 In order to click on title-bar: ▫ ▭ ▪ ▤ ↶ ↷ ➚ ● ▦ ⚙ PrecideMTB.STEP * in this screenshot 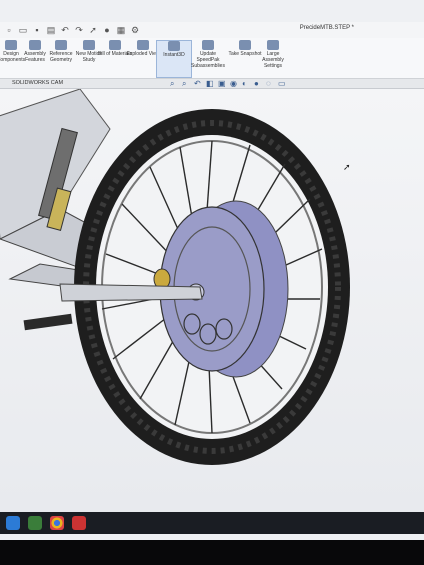, I will do `click(212, 30)`.